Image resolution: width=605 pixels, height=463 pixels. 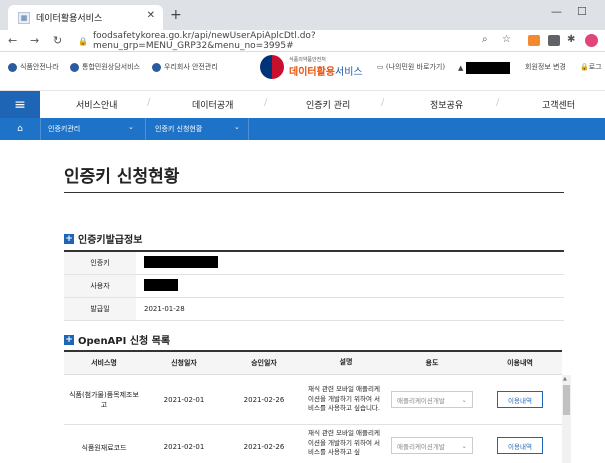 I want to click on info-row-user: 사용자, so click(x=314, y=286).